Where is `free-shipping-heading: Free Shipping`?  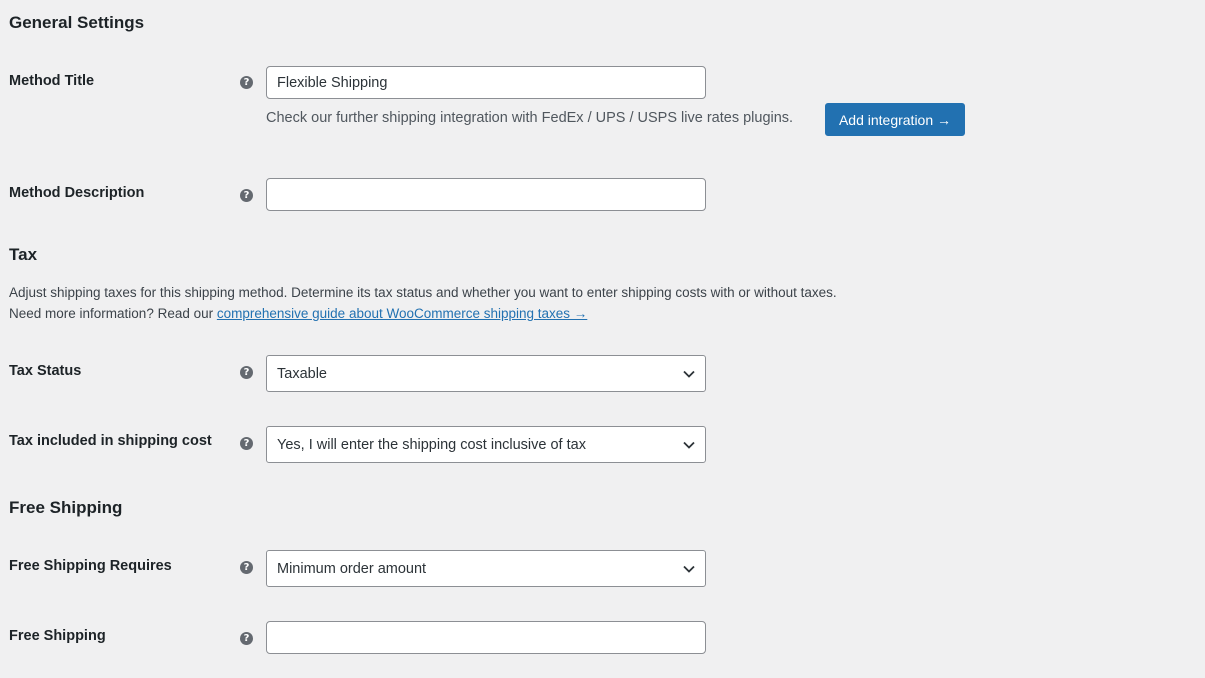 free-shipping-heading: Free Shipping is located at coordinates (66, 507).